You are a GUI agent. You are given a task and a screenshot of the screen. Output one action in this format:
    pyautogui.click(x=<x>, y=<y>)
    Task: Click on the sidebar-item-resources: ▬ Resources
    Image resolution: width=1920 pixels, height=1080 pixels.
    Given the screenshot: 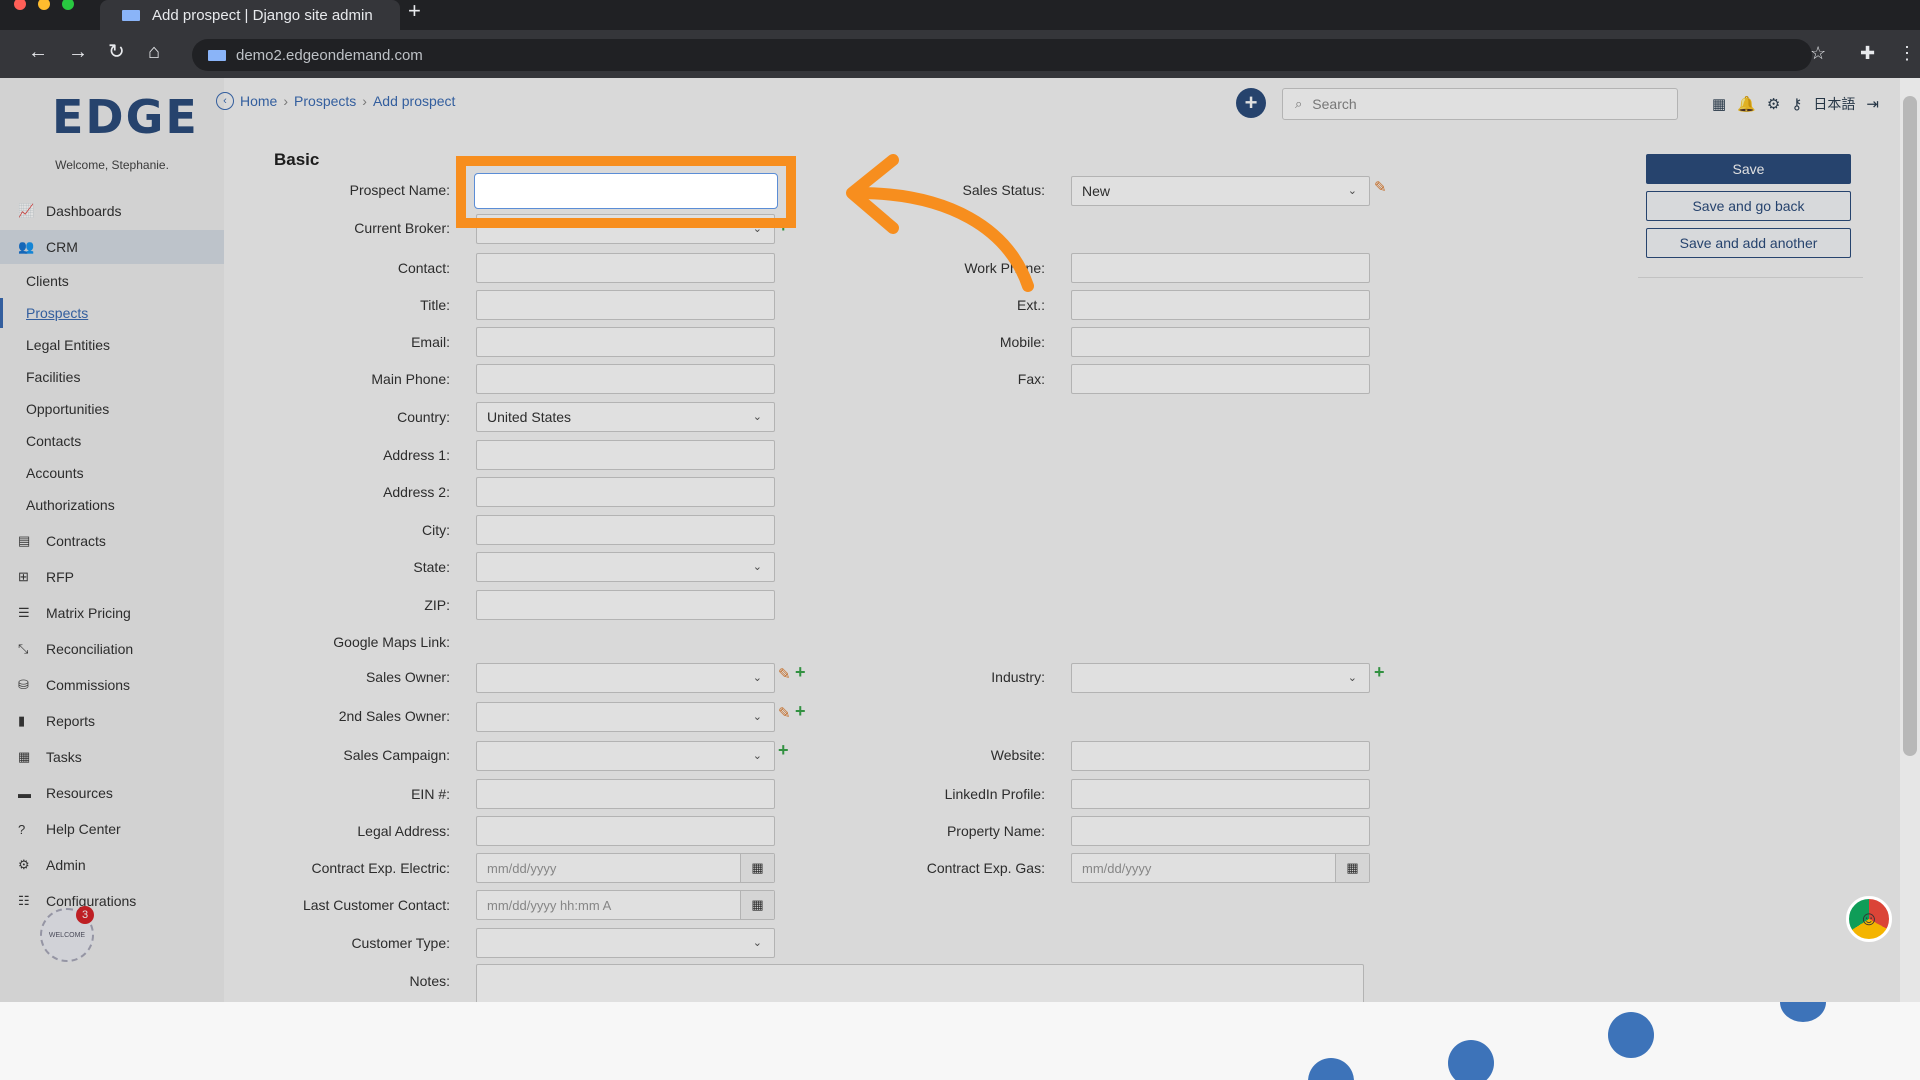 What is the action you would take?
    pyautogui.click(x=112, y=793)
    